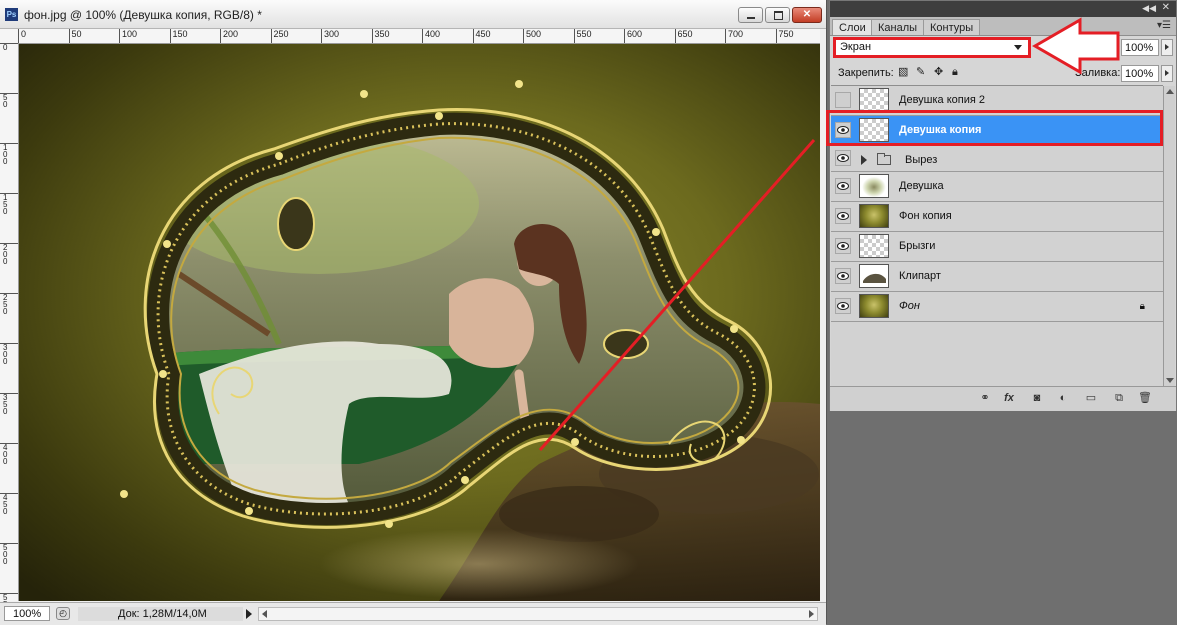 Image resolution: width=1177 pixels, height=625 pixels. I want to click on status-info-icon: ◴, so click(63, 613).